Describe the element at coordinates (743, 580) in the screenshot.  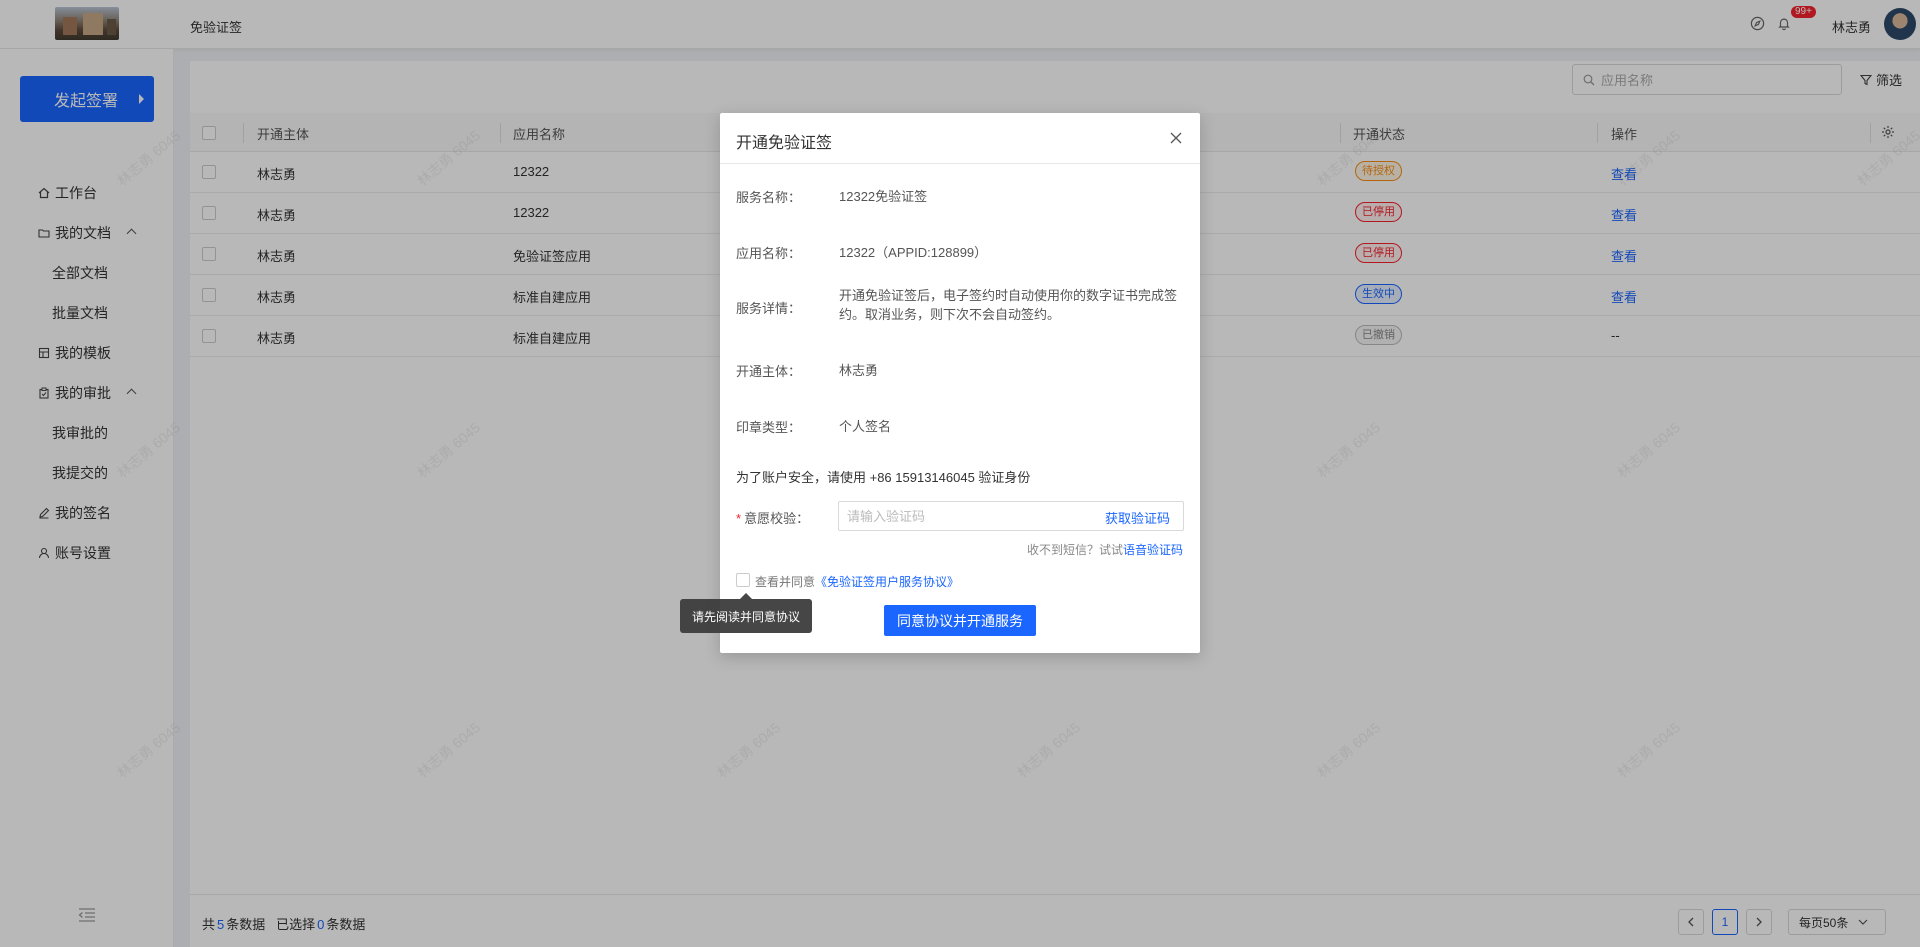
I see `agree-checkbox` at that location.